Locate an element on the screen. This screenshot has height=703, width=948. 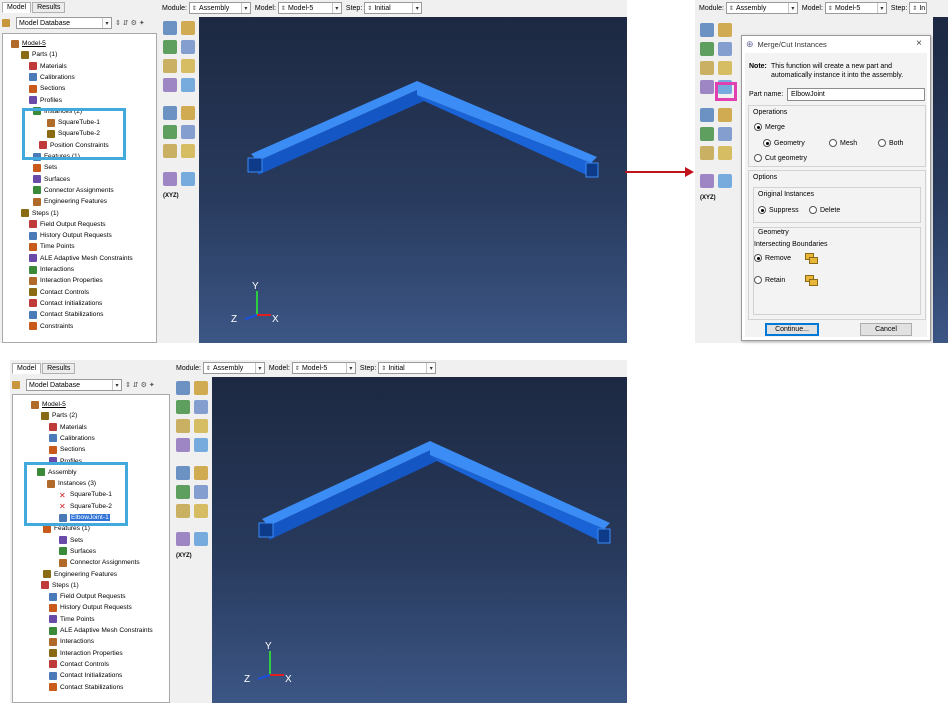
suppress-radio: Suppress is located at coordinates (778, 210).